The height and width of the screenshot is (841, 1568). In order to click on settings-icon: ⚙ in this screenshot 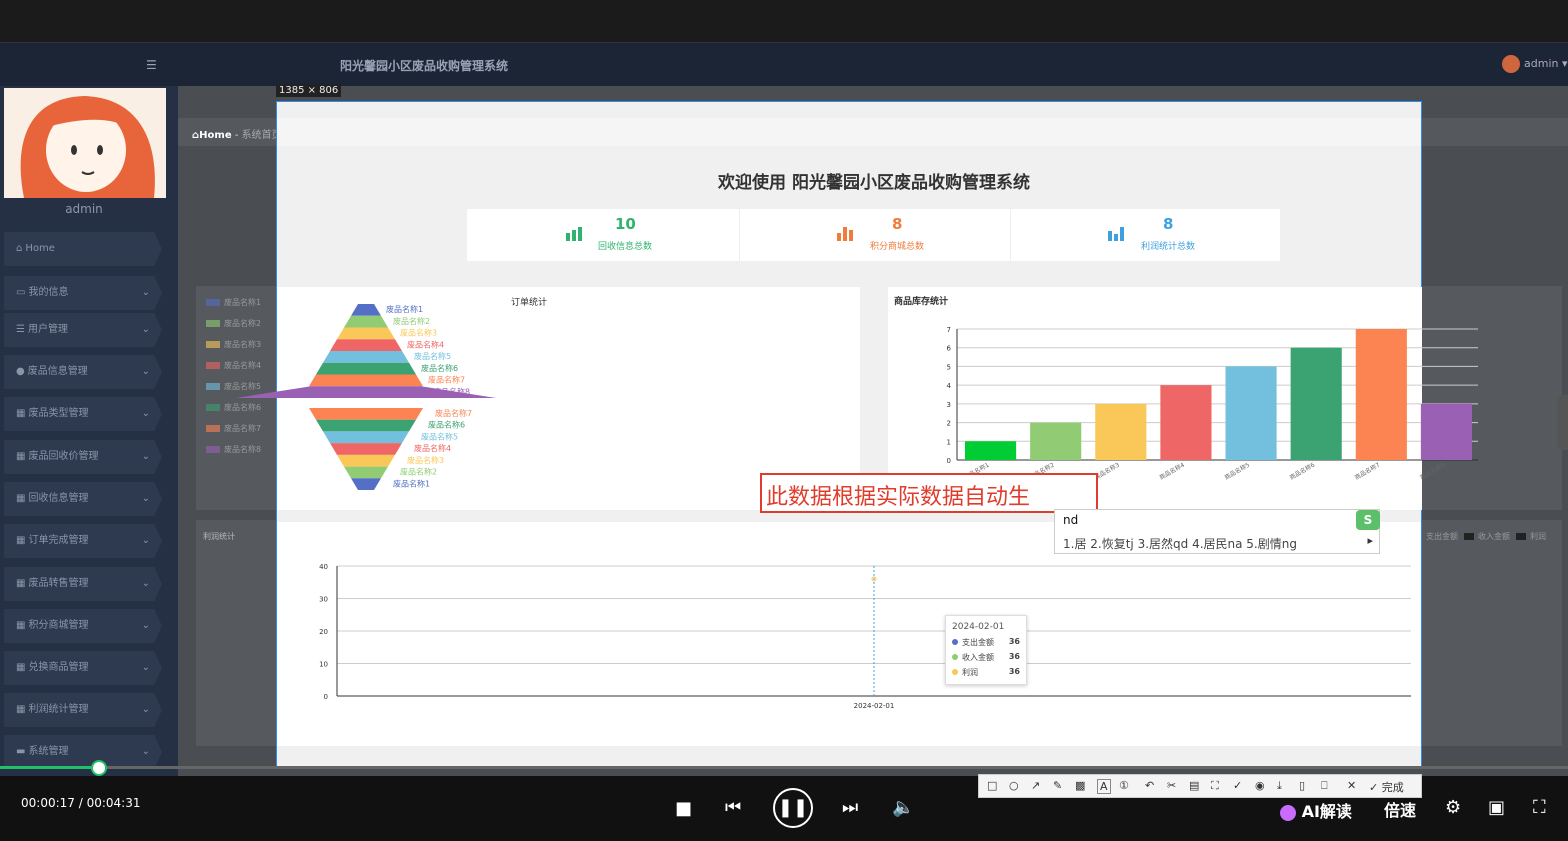, I will do `click(1453, 807)`.